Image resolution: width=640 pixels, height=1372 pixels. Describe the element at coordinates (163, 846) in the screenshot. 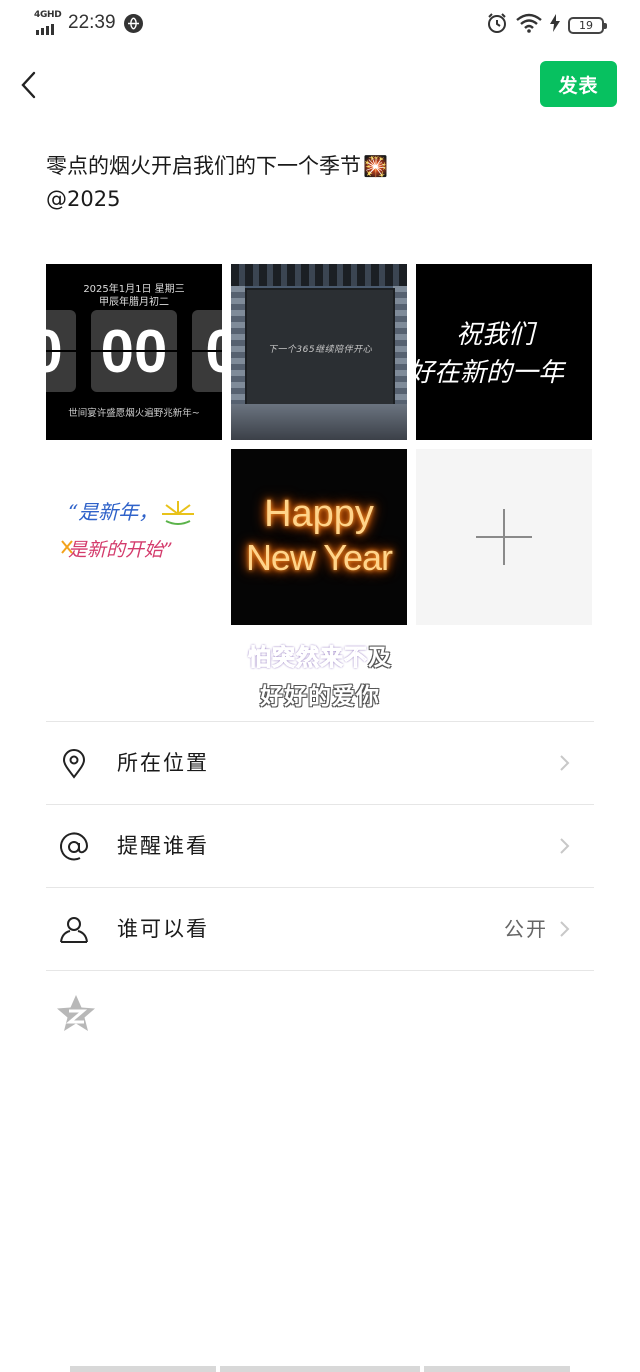

I see `option-label: 提醒谁看` at that location.